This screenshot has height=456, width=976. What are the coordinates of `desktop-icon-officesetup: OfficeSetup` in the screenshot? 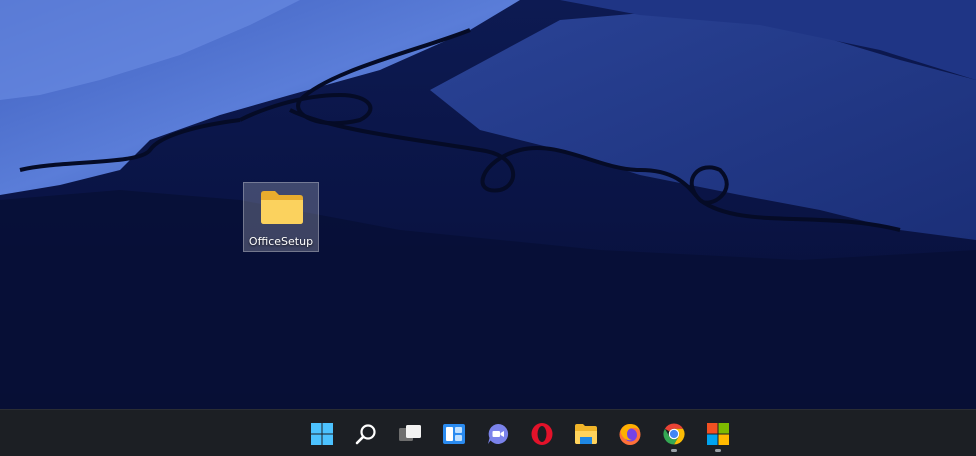 It's located at (281, 217).